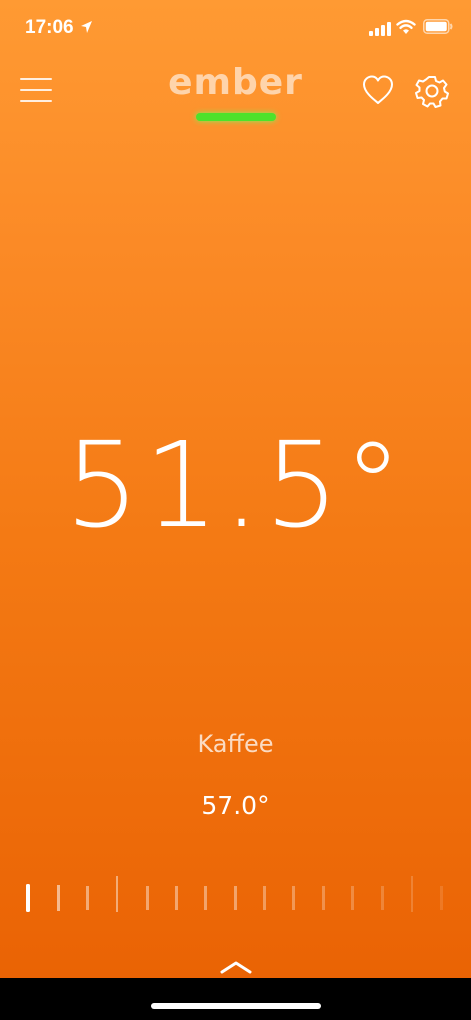 The height and width of the screenshot is (1020, 471). I want to click on slider-thumb, so click(28, 898).